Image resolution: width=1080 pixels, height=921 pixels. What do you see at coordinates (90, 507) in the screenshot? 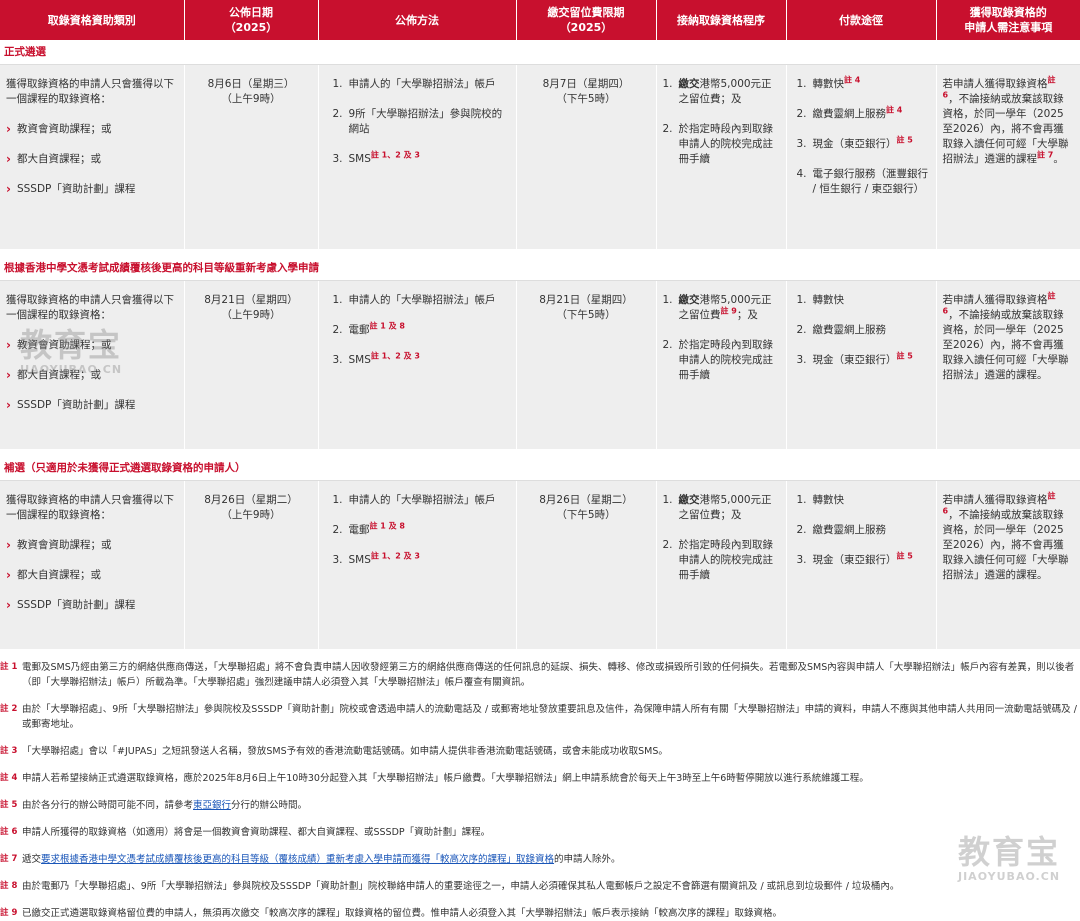
I see `eligibility-intro: 獲得取錄資格的申請人只會獲得以下一個課程的取錄資格：` at bounding box center [90, 507].